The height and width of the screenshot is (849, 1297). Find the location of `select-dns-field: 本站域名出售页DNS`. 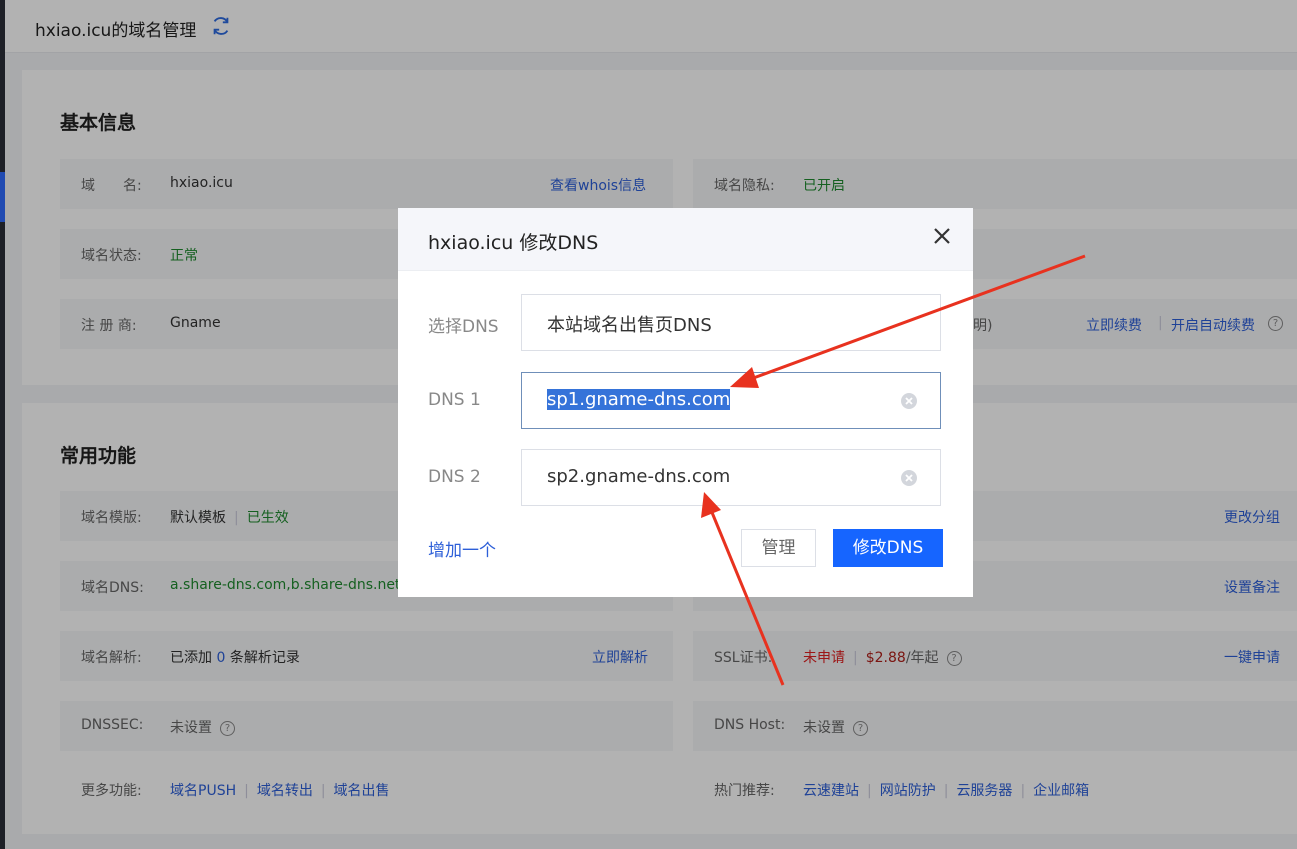

select-dns-field: 本站域名出售页DNS is located at coordinates (731, 322).